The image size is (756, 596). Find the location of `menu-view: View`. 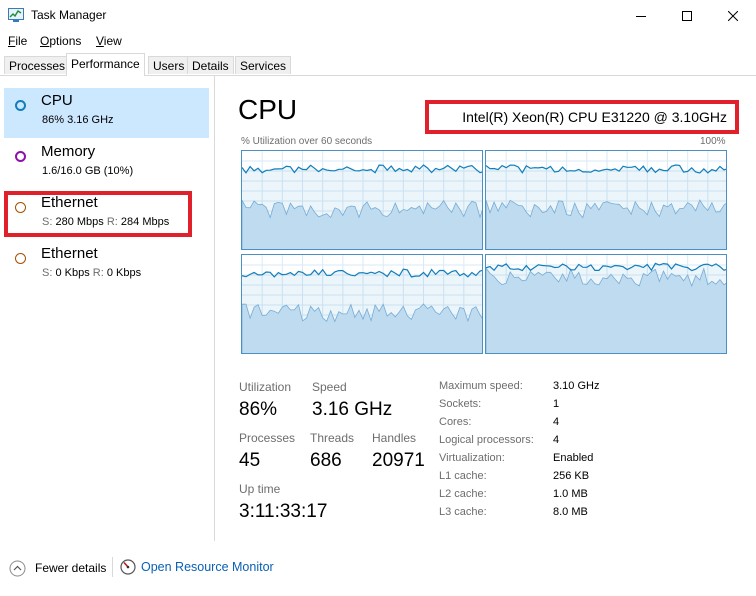

menu-view: View is located at coordinates (109, 41).